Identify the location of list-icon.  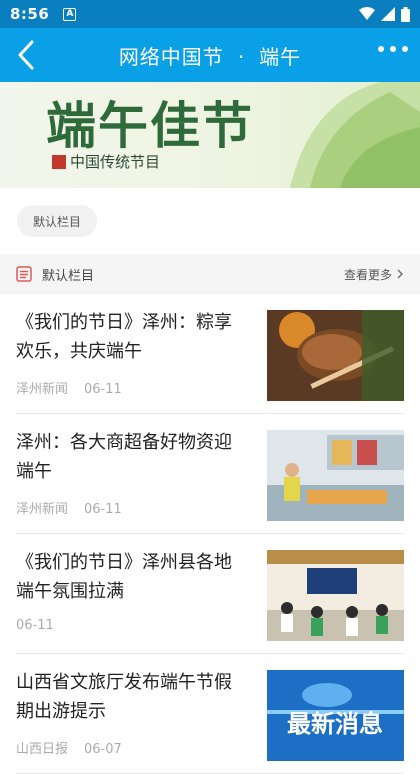
(24, 274).